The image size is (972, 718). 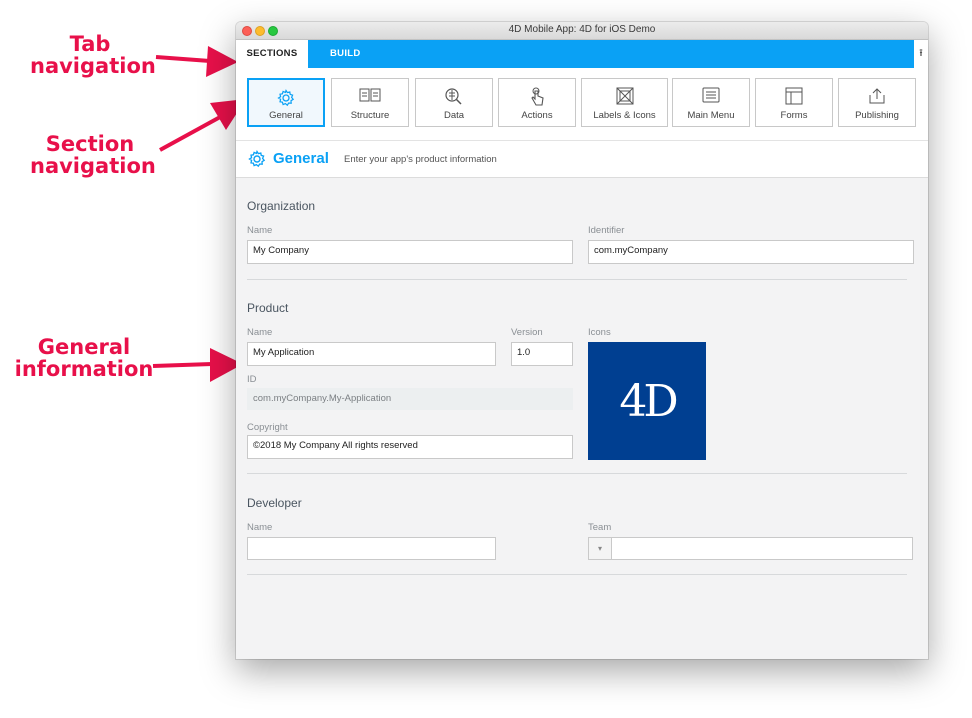 What do you see at coordinates (370, 115) in the screenshot?
I see `section-label: Structure` at bounding box center [370, 115].